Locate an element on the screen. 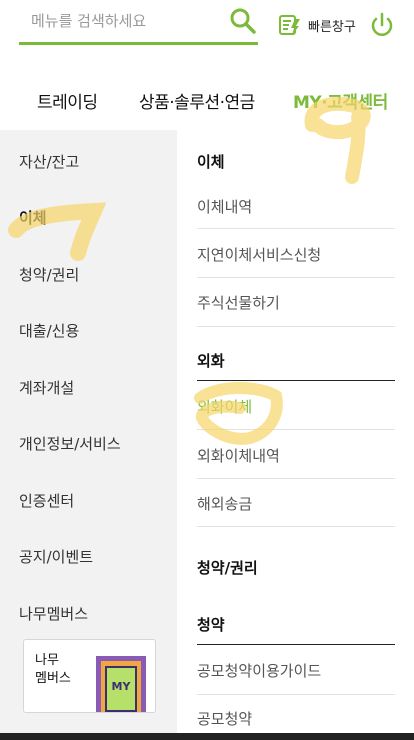 The image size is (414, 740). search-button is located at coordinates (243, 21).